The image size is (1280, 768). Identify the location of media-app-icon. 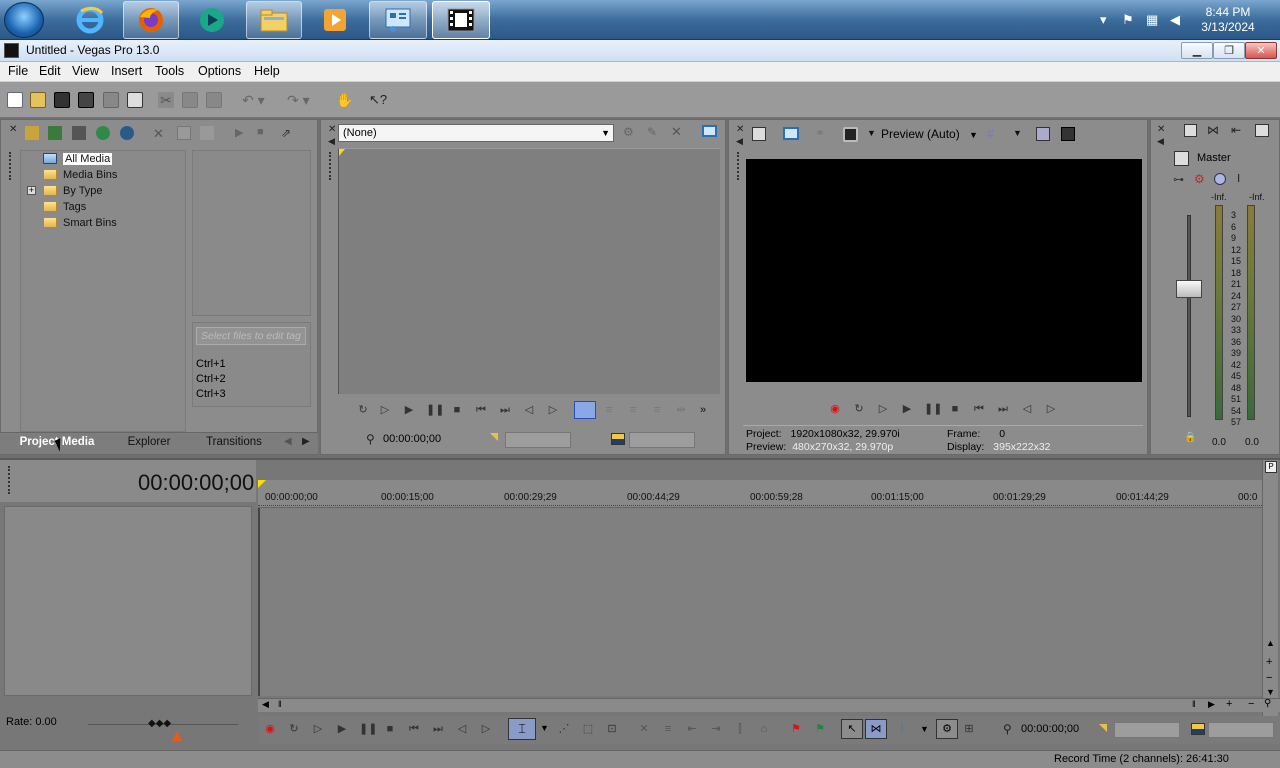
(212, 20).